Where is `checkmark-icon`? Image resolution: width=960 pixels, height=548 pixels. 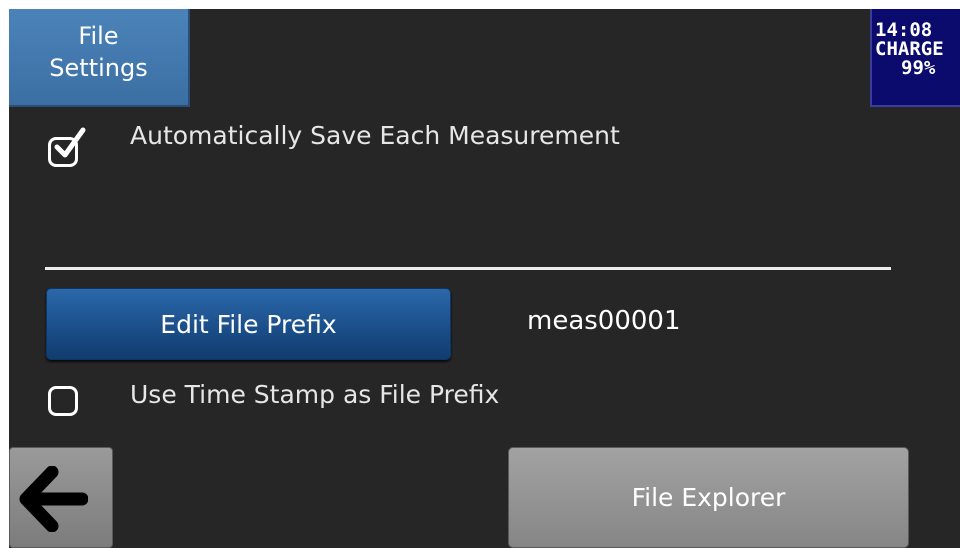
checkmark-icon is located at coordinates (70, 142).